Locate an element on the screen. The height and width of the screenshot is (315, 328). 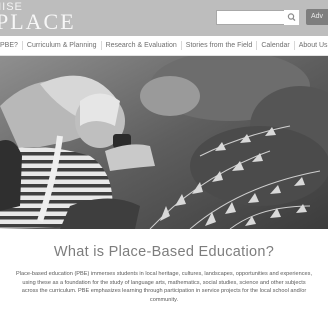
logo-line-2: PLACE is located at coordinates (38, 21).